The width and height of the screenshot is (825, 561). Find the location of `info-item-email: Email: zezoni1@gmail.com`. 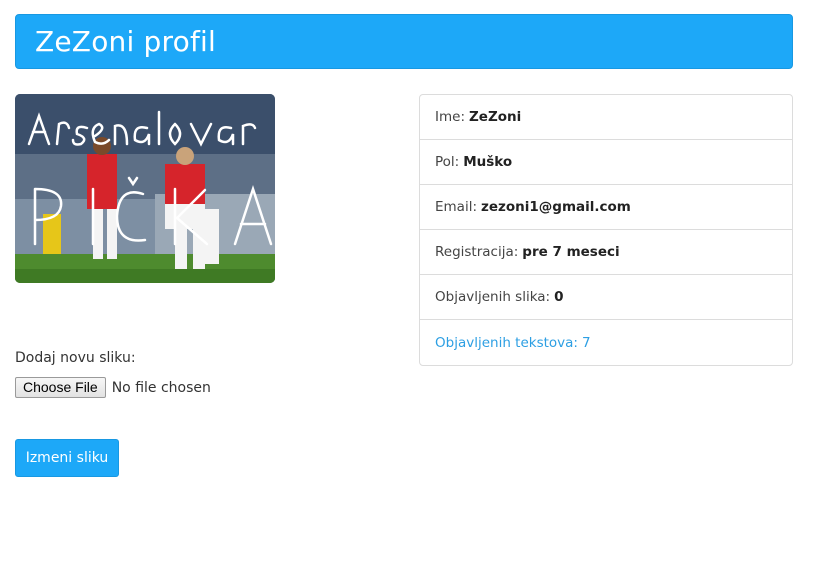

info-item-email: Email: zezoni1@gmail.com is located at coordinates (606, 207).